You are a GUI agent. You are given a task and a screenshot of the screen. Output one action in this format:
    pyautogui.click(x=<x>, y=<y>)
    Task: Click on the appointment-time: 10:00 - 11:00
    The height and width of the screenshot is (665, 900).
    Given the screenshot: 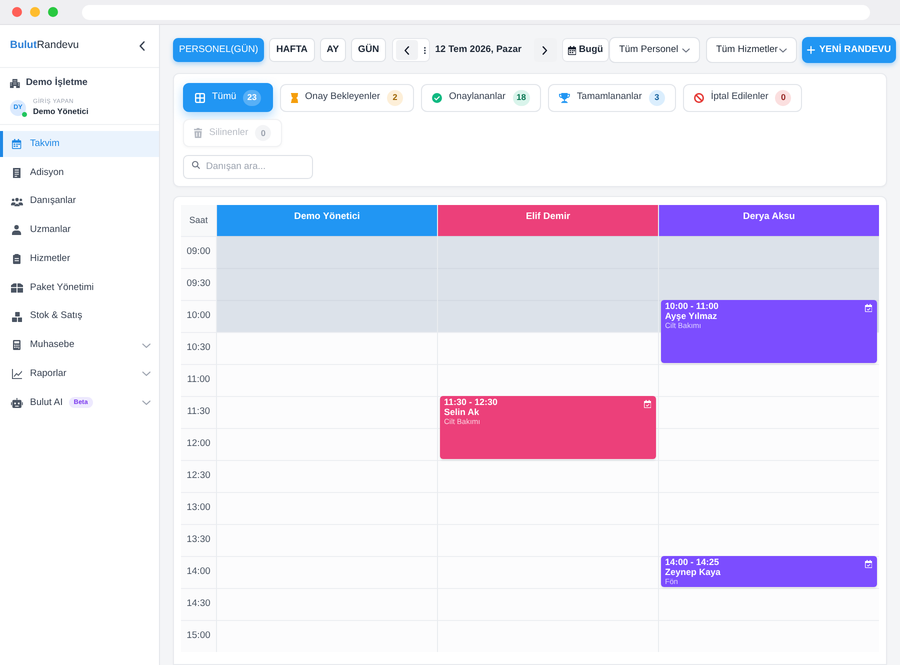 What is the action you would take?
    pyautogui.click(x=692, y=306)
    